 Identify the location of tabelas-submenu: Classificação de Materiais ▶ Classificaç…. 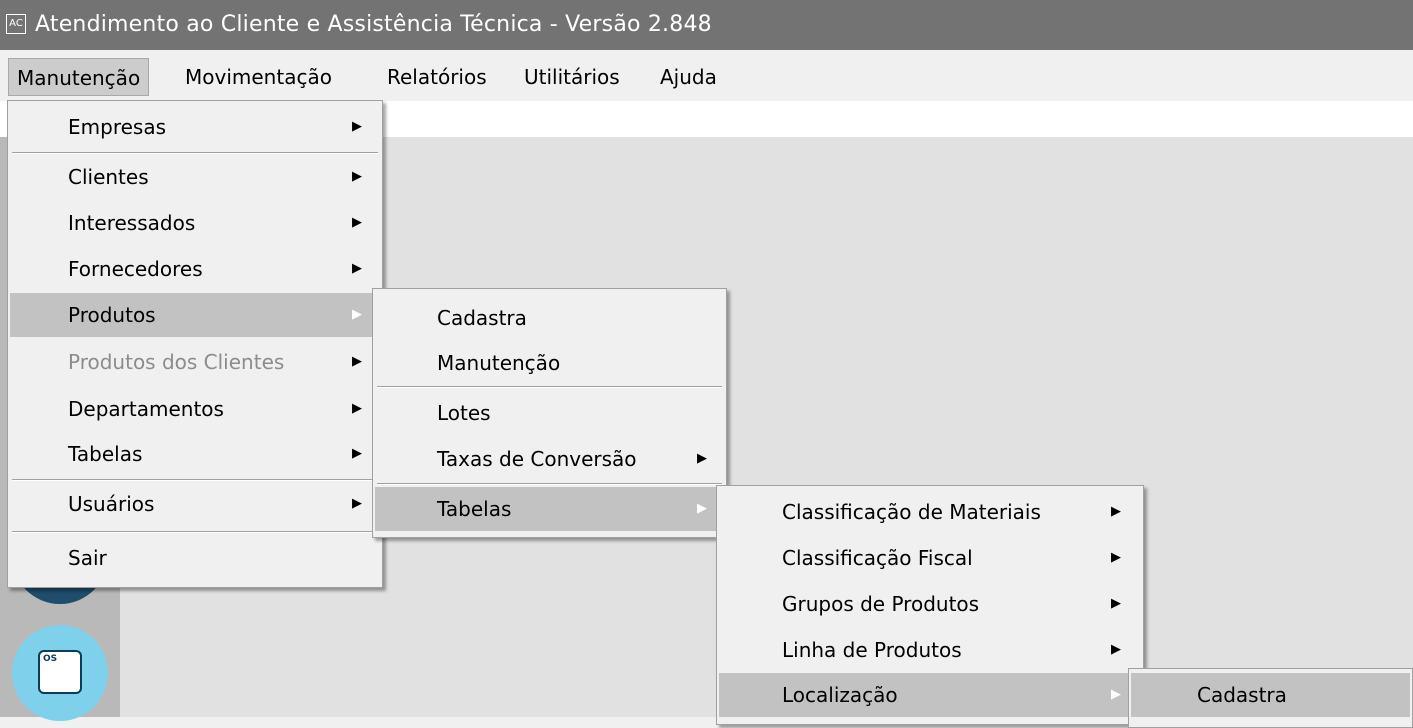
(930, 605).